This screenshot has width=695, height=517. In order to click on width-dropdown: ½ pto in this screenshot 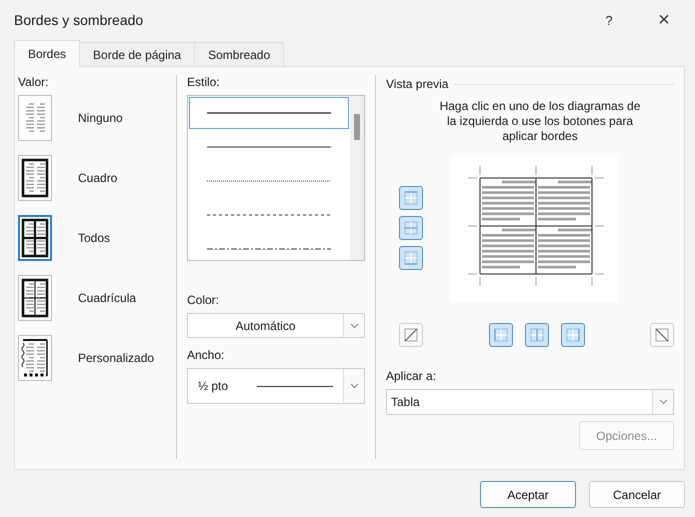, I will do `click(276, 386)`.